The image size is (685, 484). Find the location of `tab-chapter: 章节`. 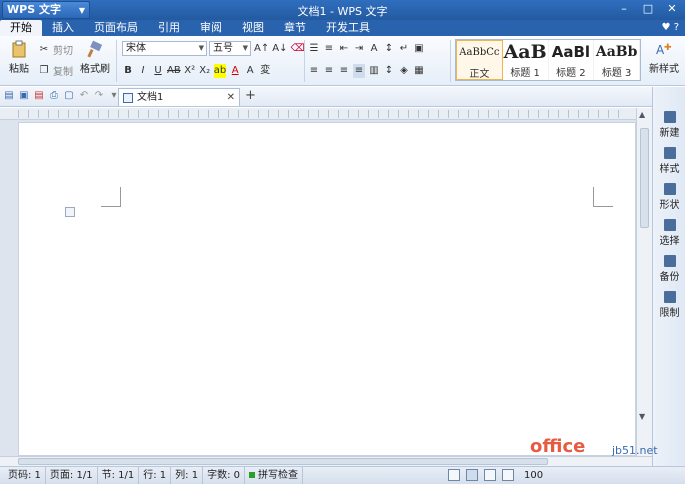

tab-chapter: 章节 is located at coordinates (295, 28).